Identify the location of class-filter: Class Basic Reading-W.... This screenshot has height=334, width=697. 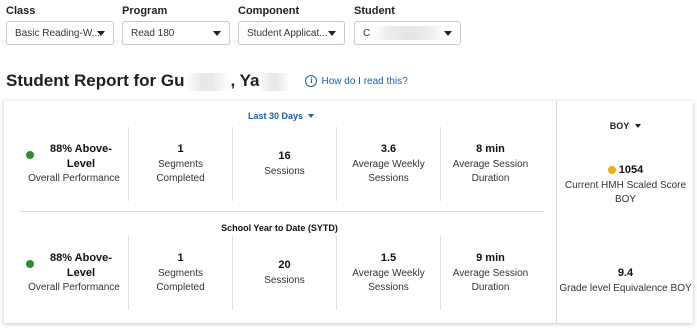
(60, 24).